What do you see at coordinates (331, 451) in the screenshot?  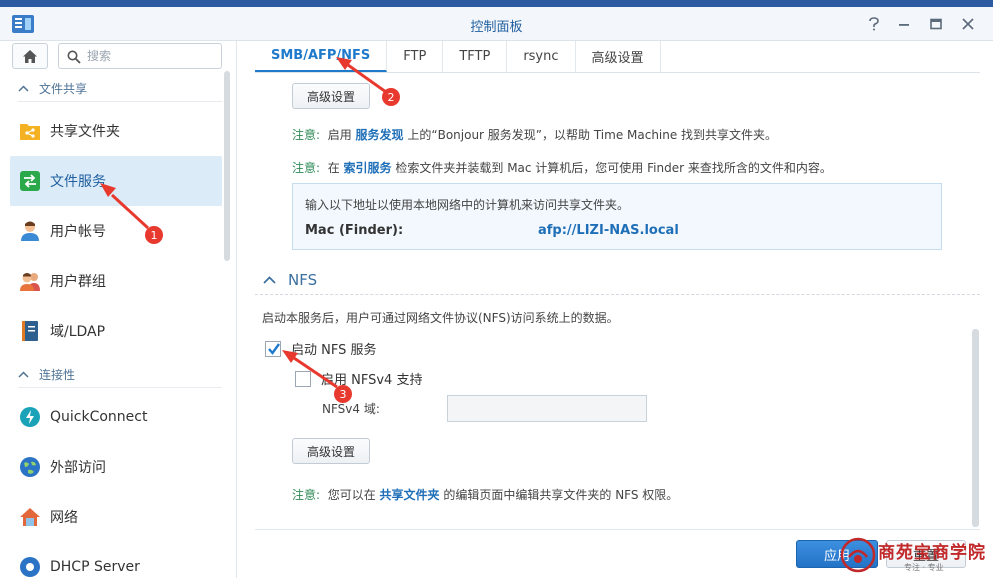 I see `nfs-advanced-button: 高级设置` at bounding box center [331, 451].